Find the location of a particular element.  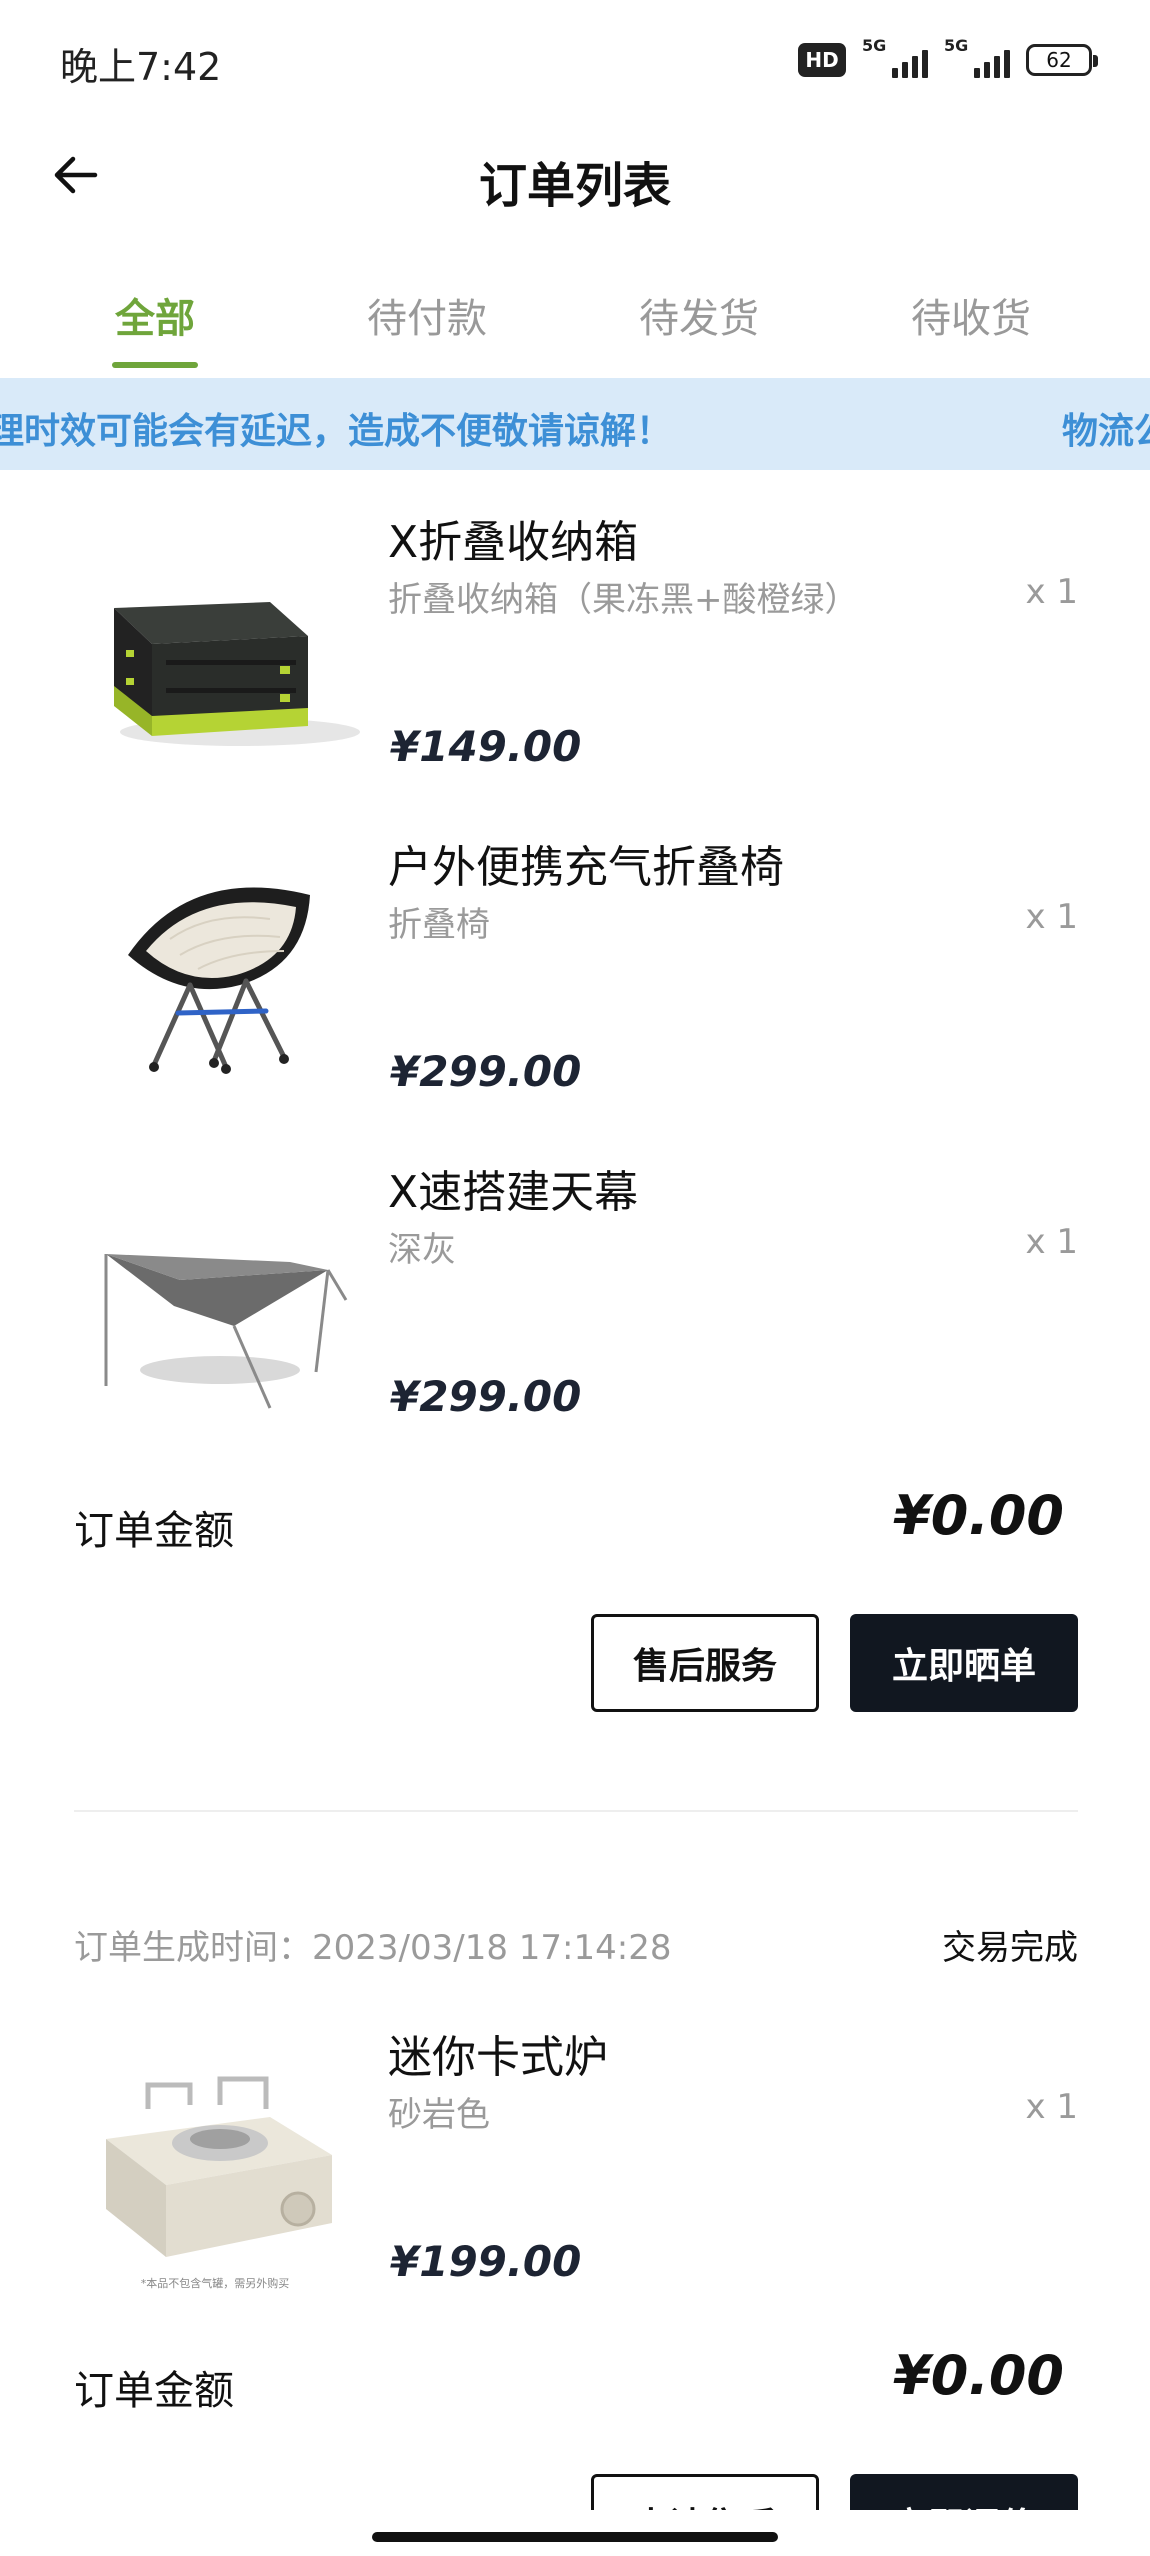

item-price: ¥199.00 is located at coordinates (486, 2261).